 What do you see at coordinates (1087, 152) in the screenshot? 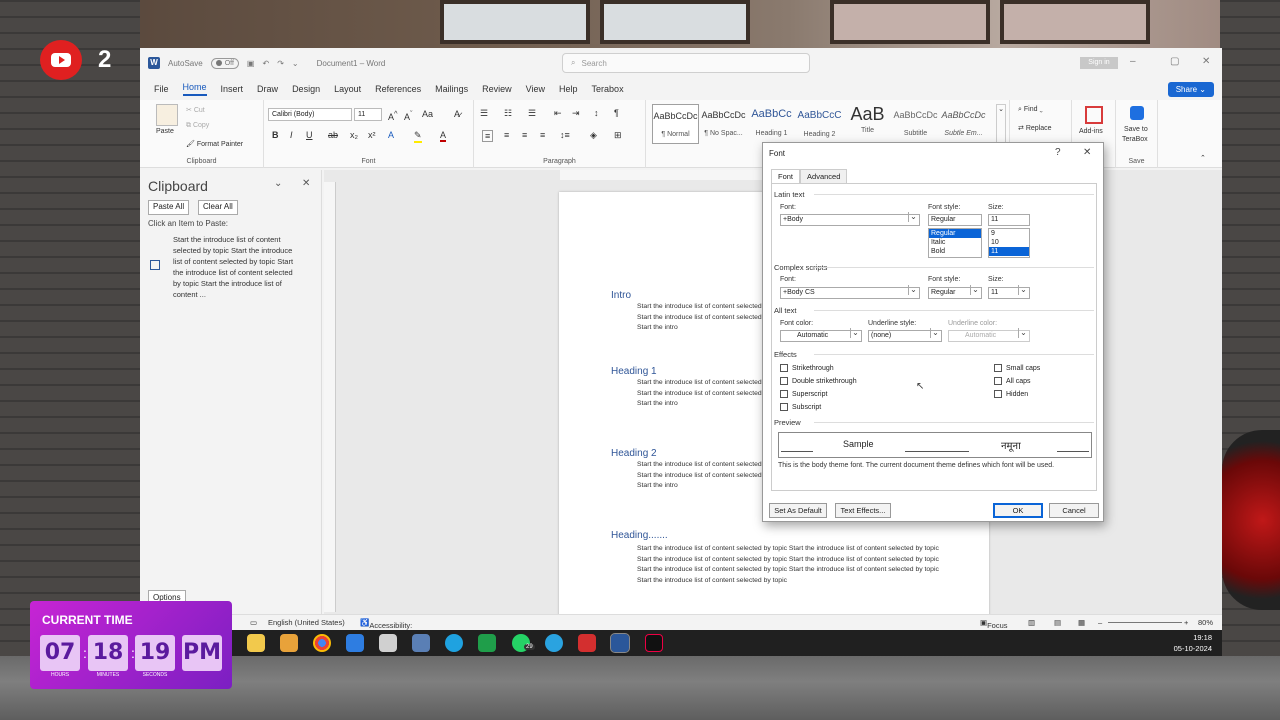
I see `dialog-close-icon: ✕` at bounding box center [1087, 152].